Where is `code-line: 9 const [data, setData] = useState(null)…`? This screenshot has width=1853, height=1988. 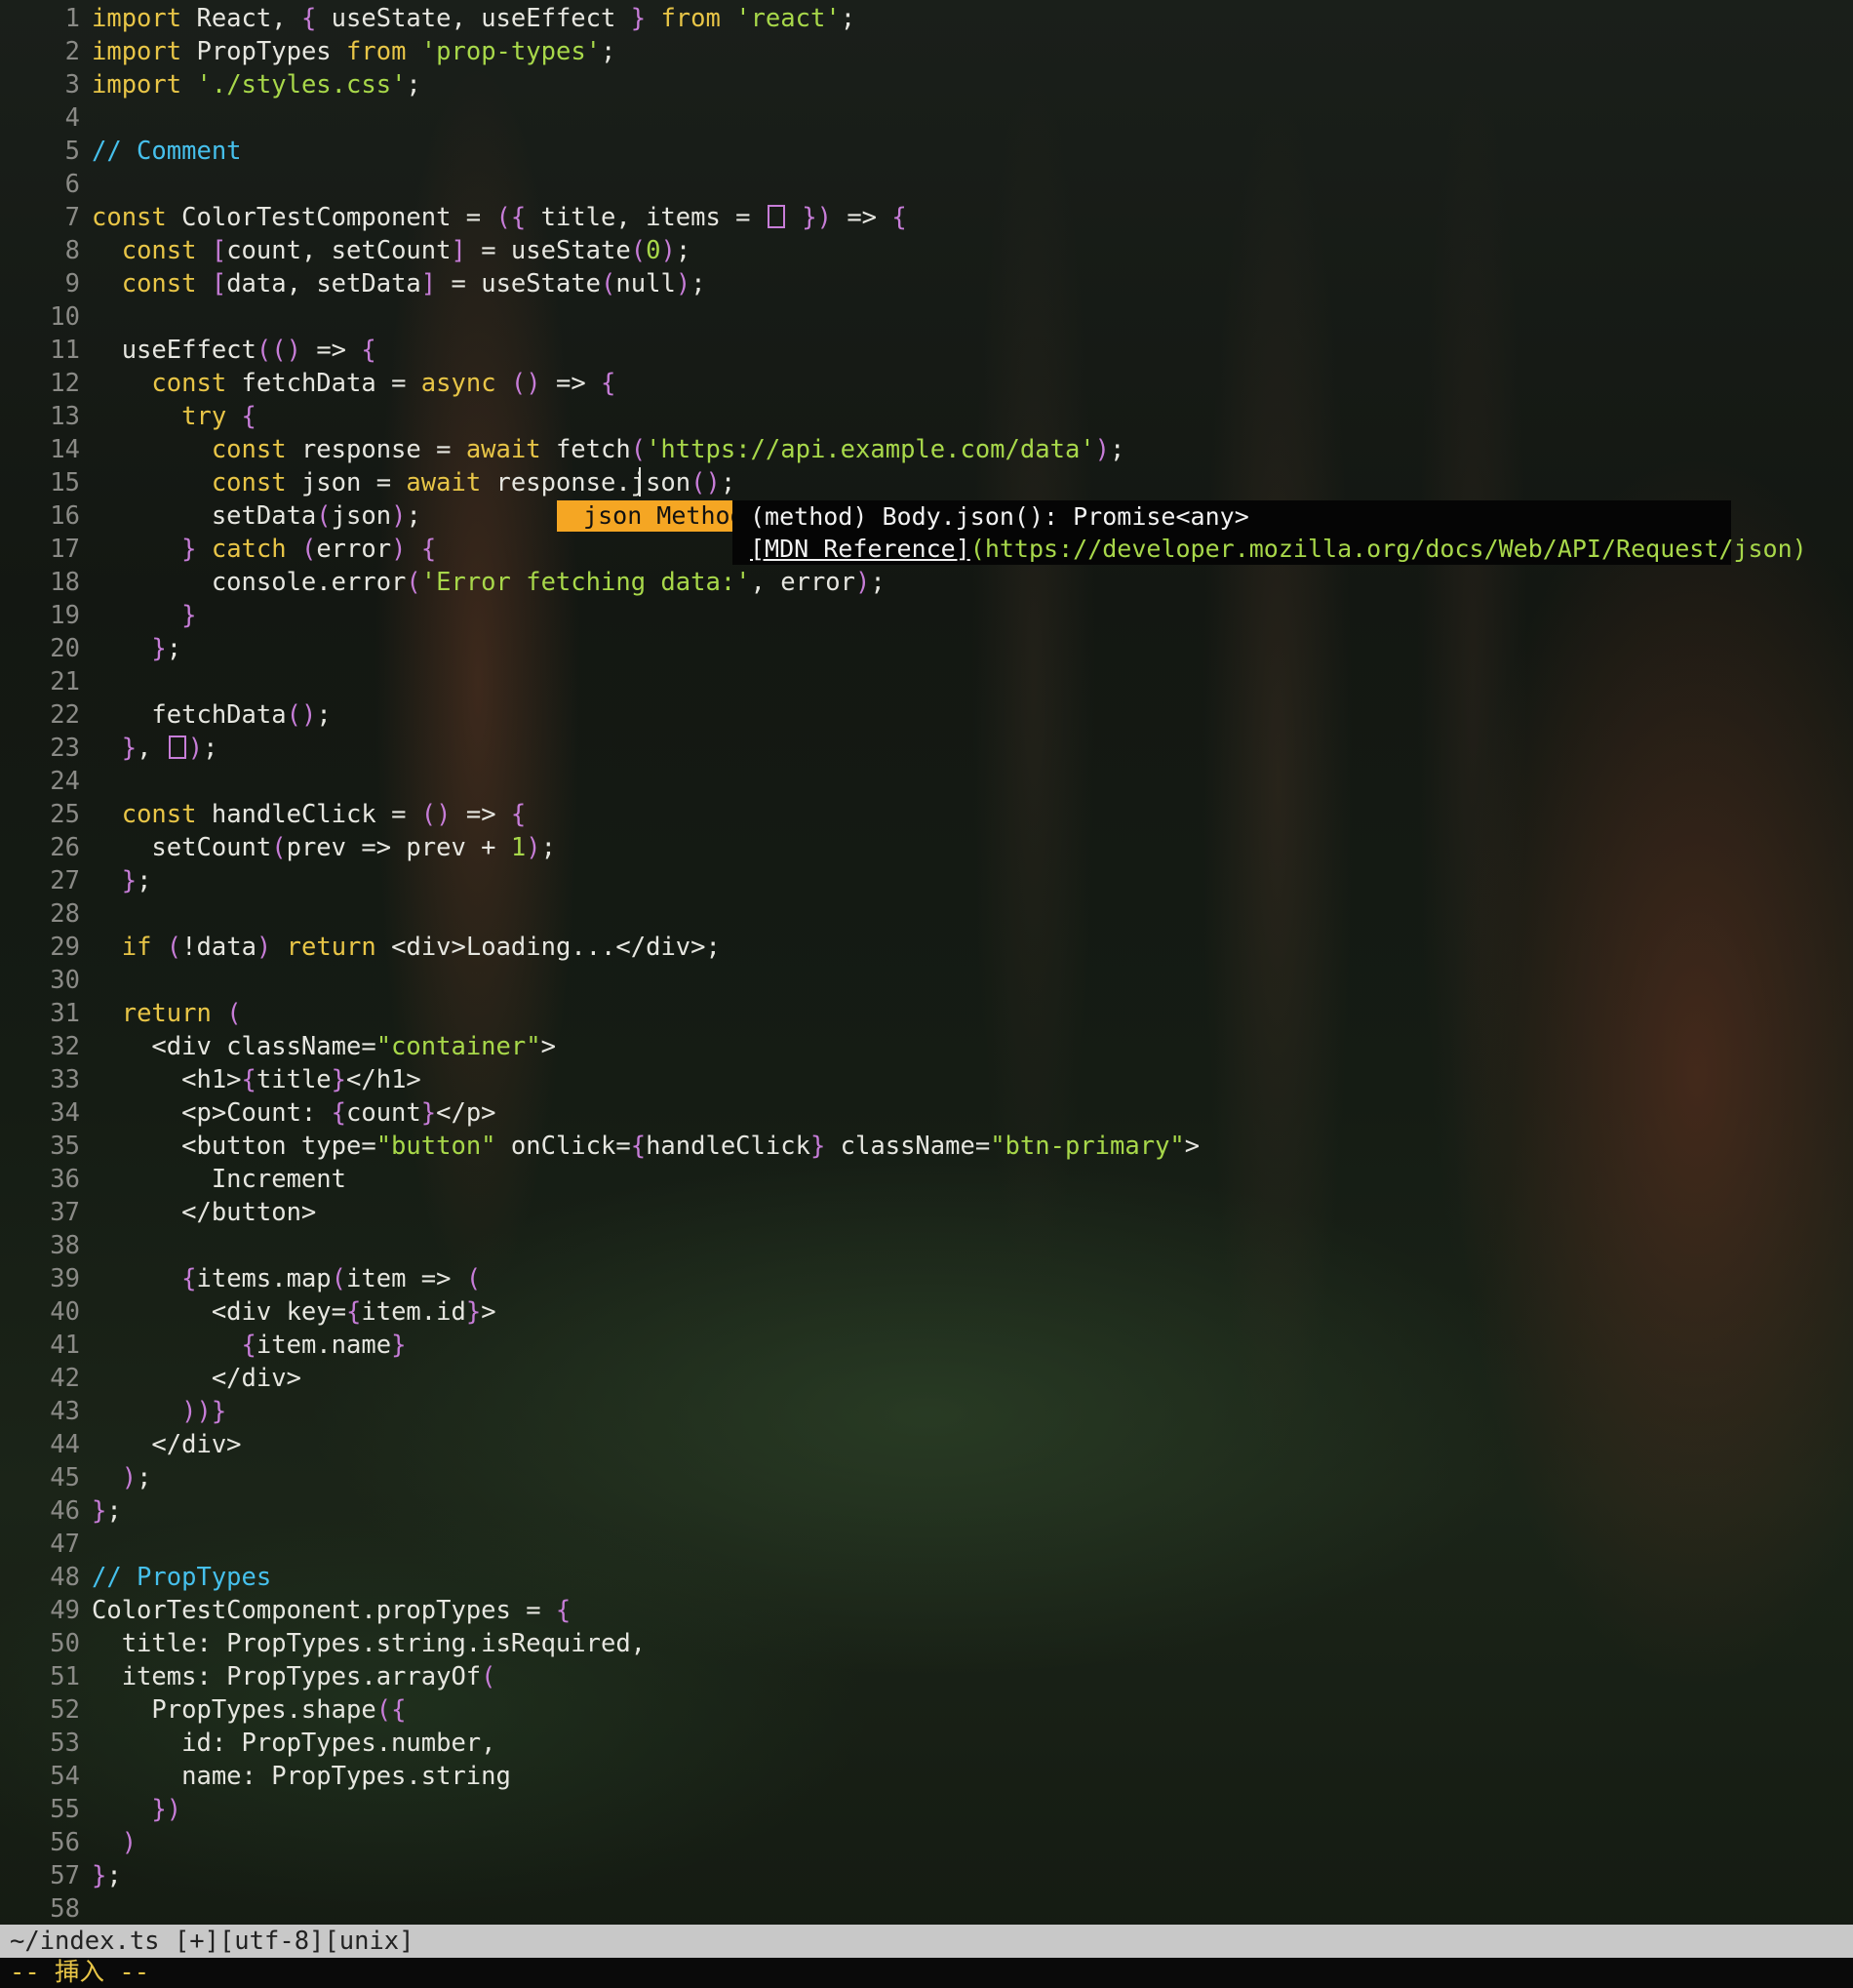
code-line: 9 const [data, setData] = useState(null)… is located at coordinates (927, 283).